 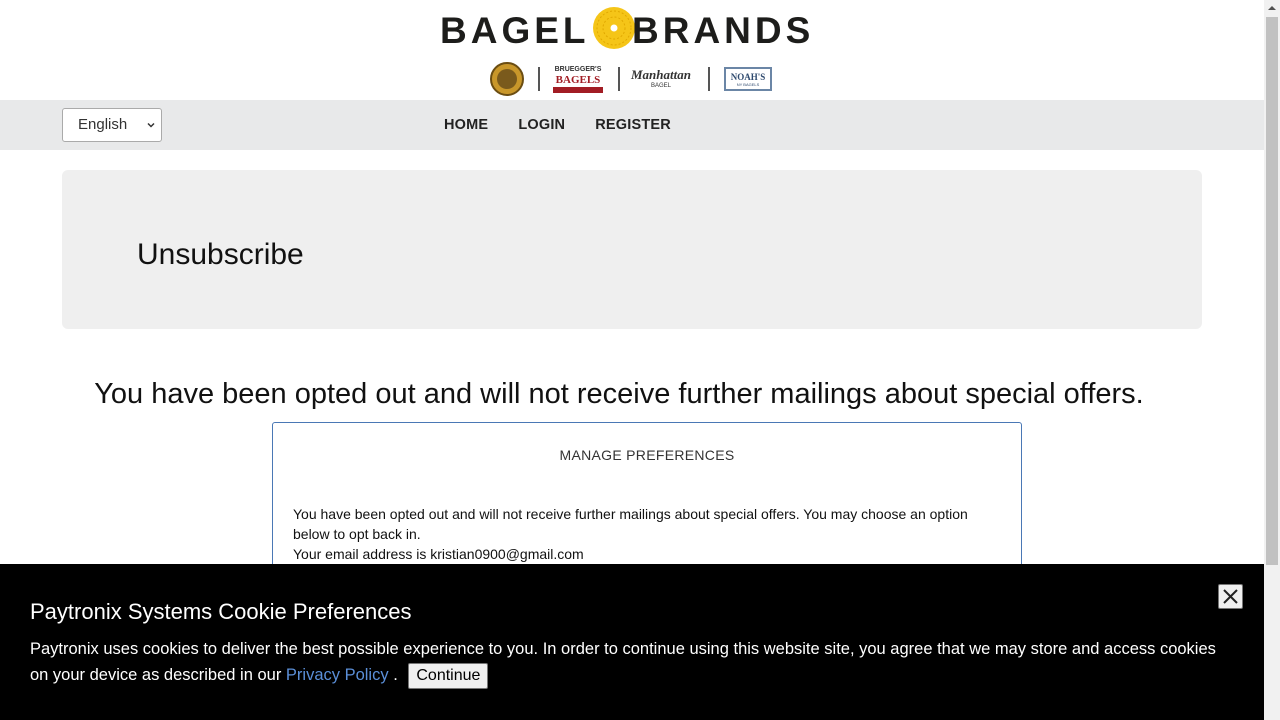 I want to click on scroll-up-arrow-icon, so click(x=1272, y=8).